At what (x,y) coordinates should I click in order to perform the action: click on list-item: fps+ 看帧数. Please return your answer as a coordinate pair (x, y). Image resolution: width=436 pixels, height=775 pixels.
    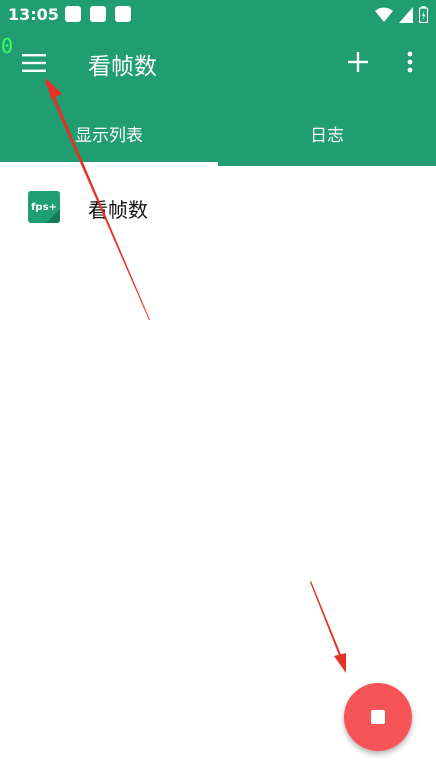
    Looking at the image, I should click on (218, 207).